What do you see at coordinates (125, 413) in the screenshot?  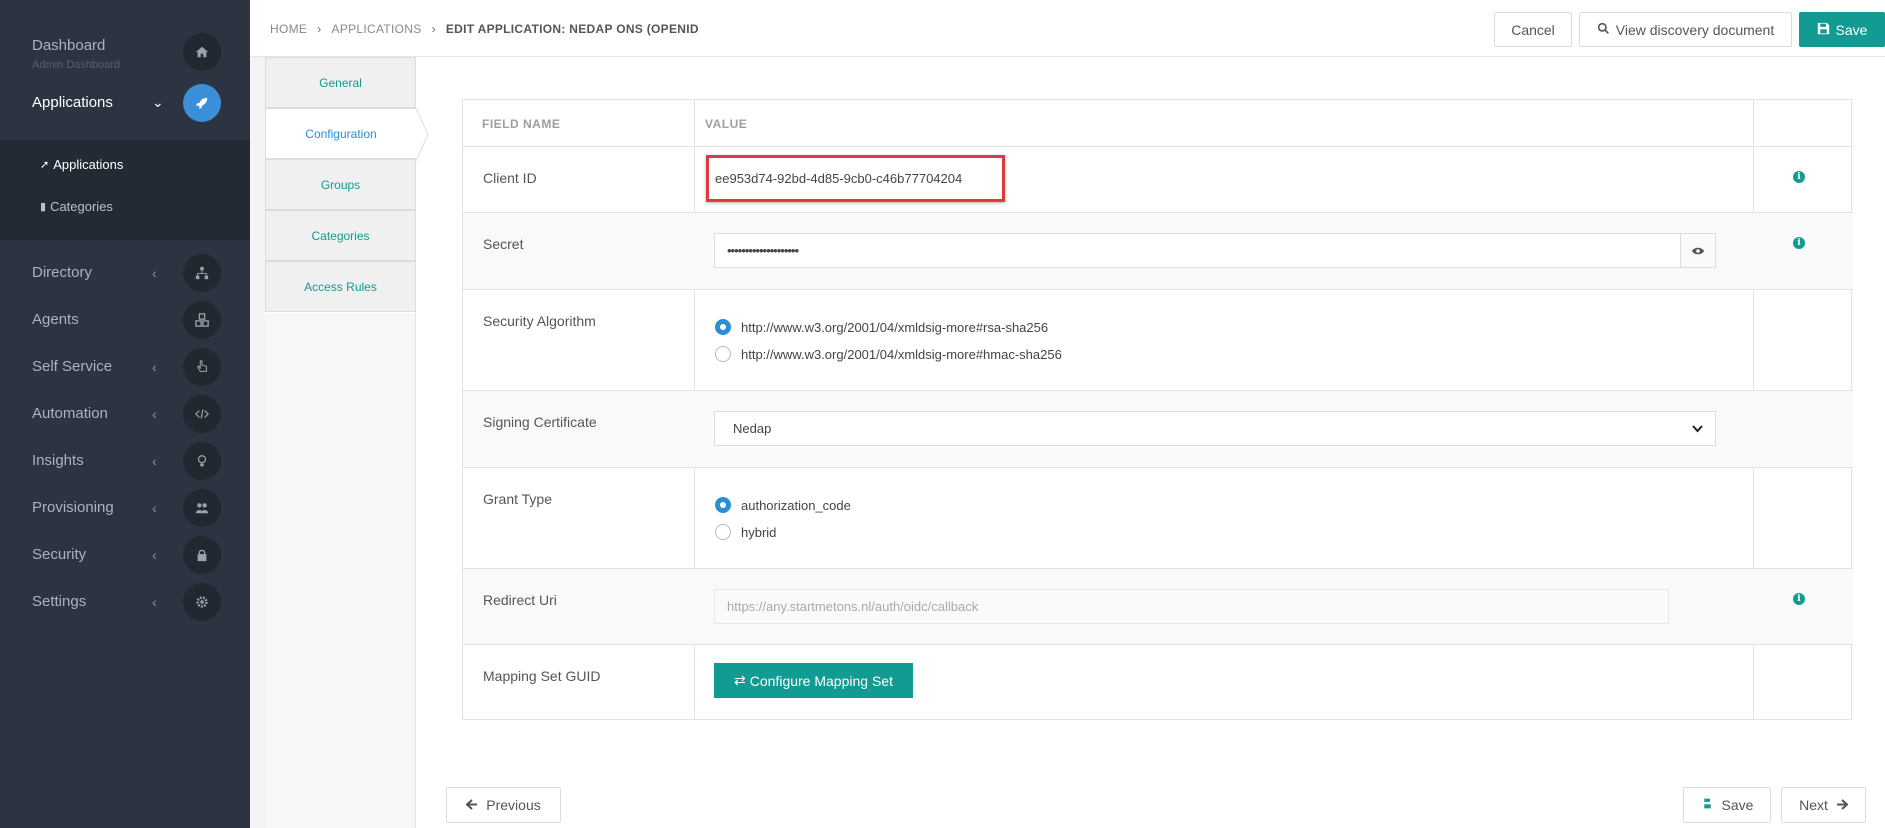 I see `sidebar-item-automation: Automation ‹` at bounding box center [125, 413].